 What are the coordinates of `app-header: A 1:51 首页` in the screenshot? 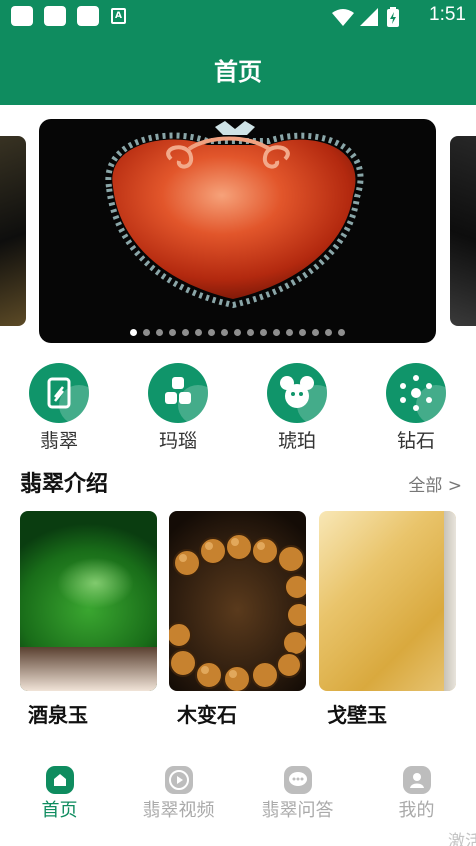 It's located at (238, 52).